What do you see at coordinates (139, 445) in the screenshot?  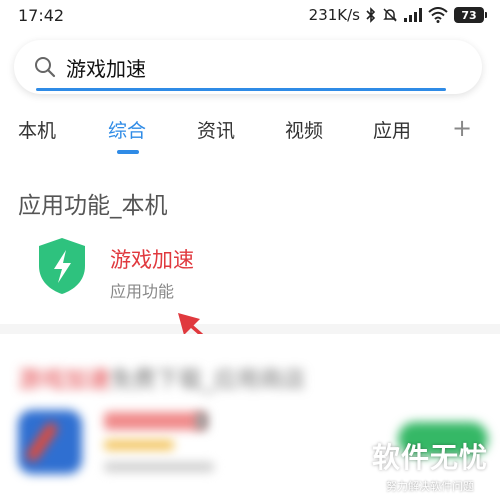 I see `blurred-rating-stars` at bounding box center [139, 445].